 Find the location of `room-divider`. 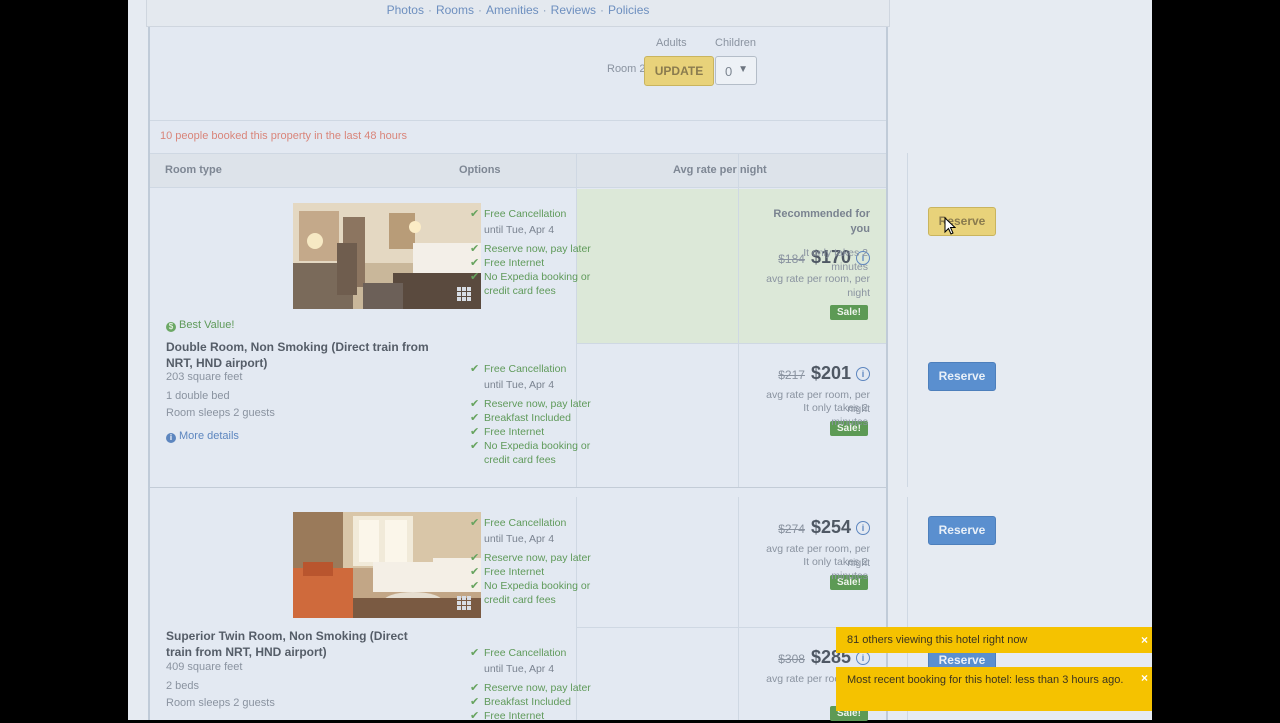

room-divider is located at coordinates (518, 487).